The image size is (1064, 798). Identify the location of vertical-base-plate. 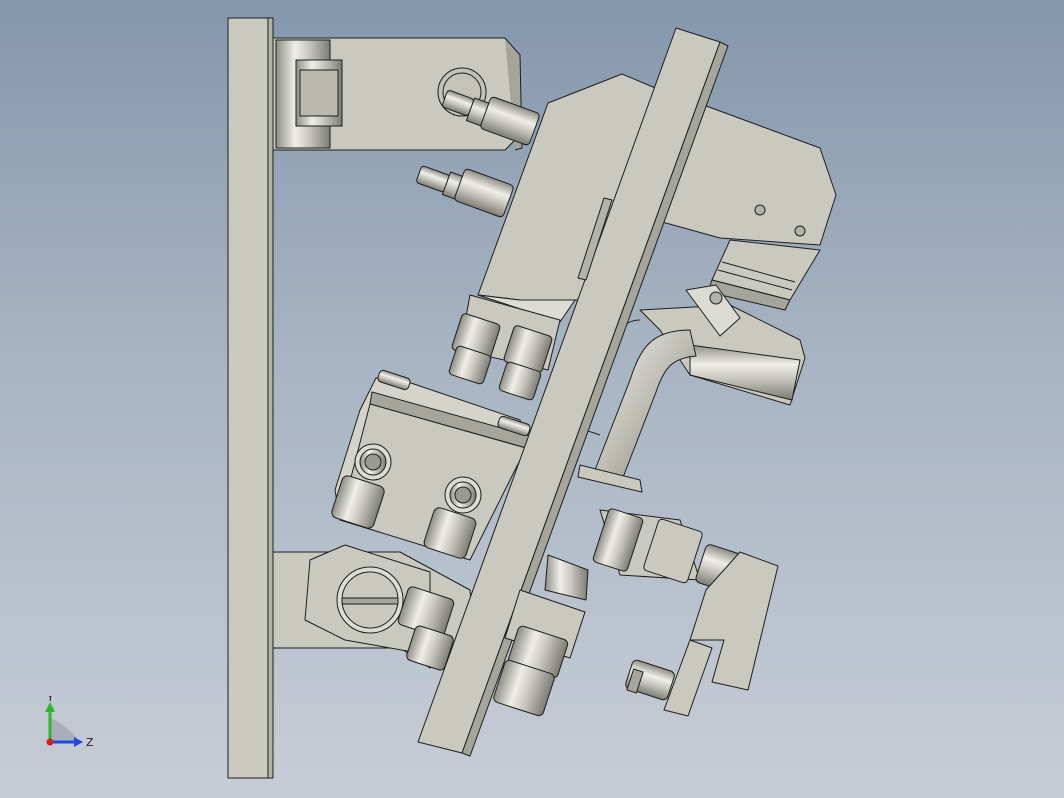
(250, 398).